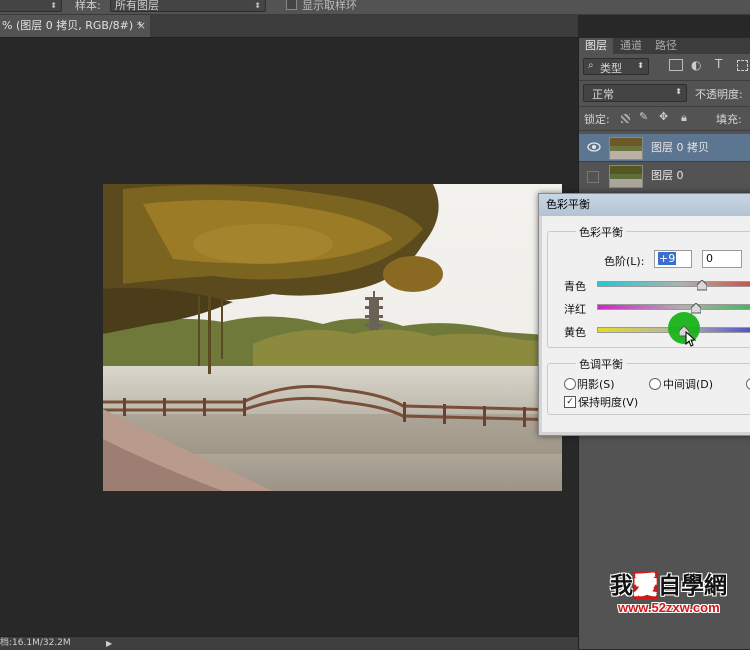 The image size is (750, 650). I want to click on watermark-logo: 我爱自學網, so click(668, 585).